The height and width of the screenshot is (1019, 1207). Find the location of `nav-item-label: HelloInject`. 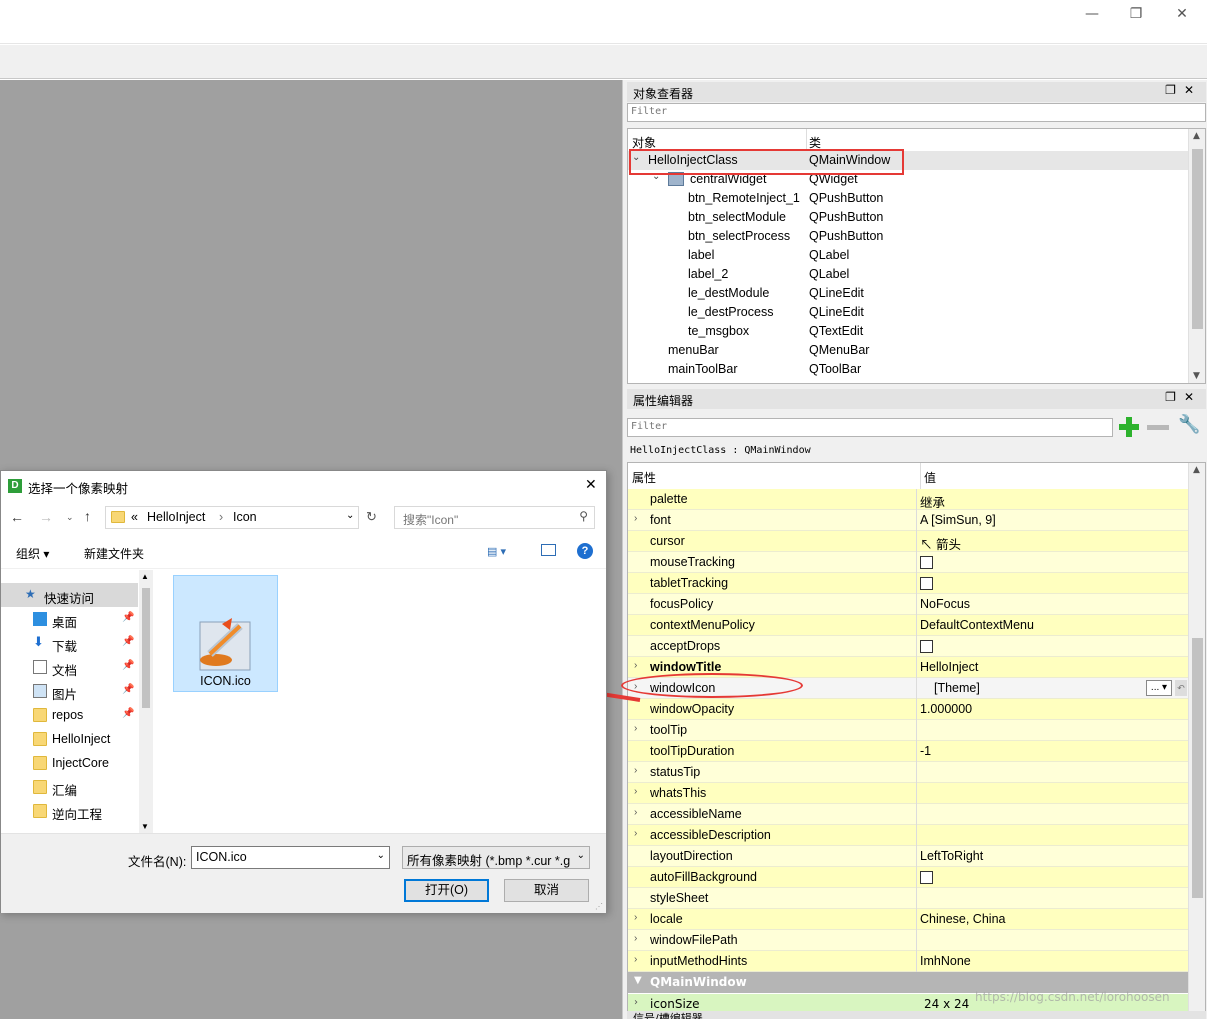

nav-item-label: HelloInject is located at coordinates (81, 739).